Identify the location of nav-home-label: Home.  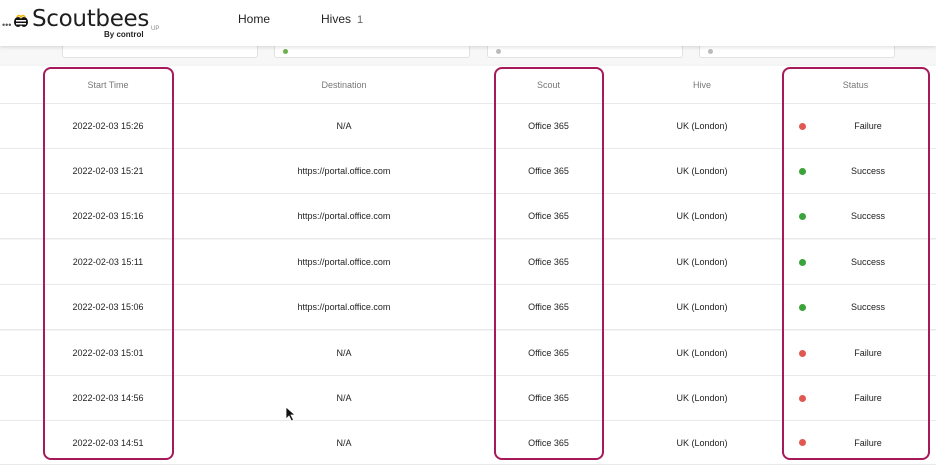
(254, 19).